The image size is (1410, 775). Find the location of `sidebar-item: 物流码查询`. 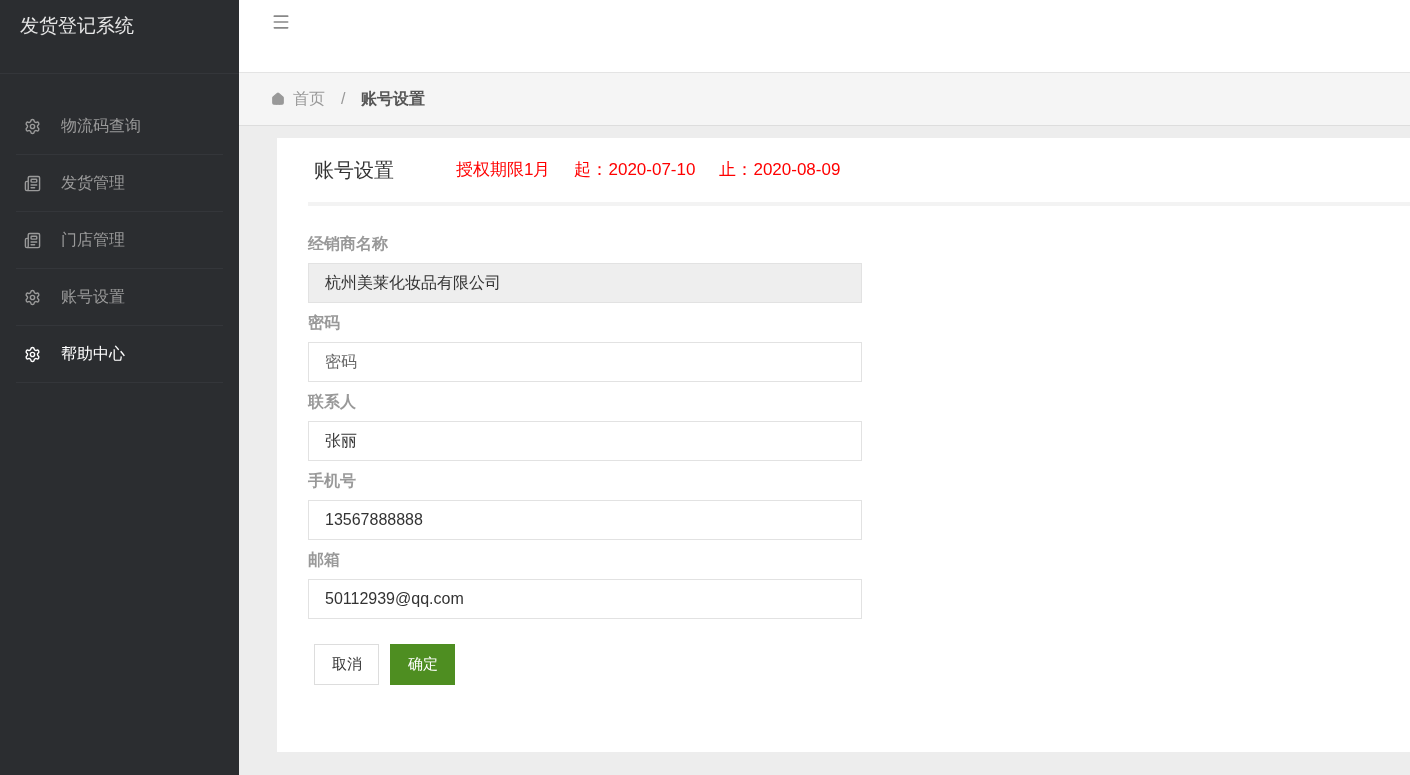

sidebar-item: 物流码查询 is located at coordinates (119, 126).